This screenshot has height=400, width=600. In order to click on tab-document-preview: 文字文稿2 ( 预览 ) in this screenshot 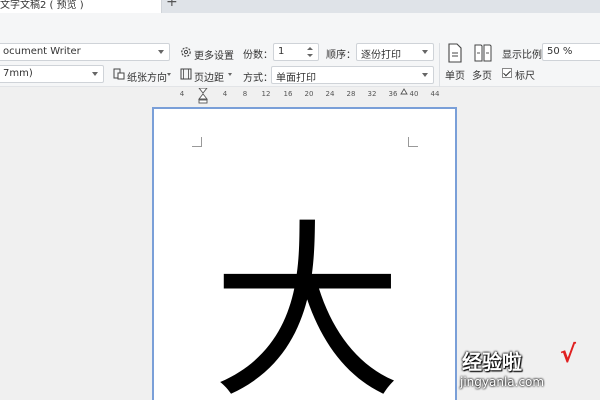, I will do `click(81, 6)`.